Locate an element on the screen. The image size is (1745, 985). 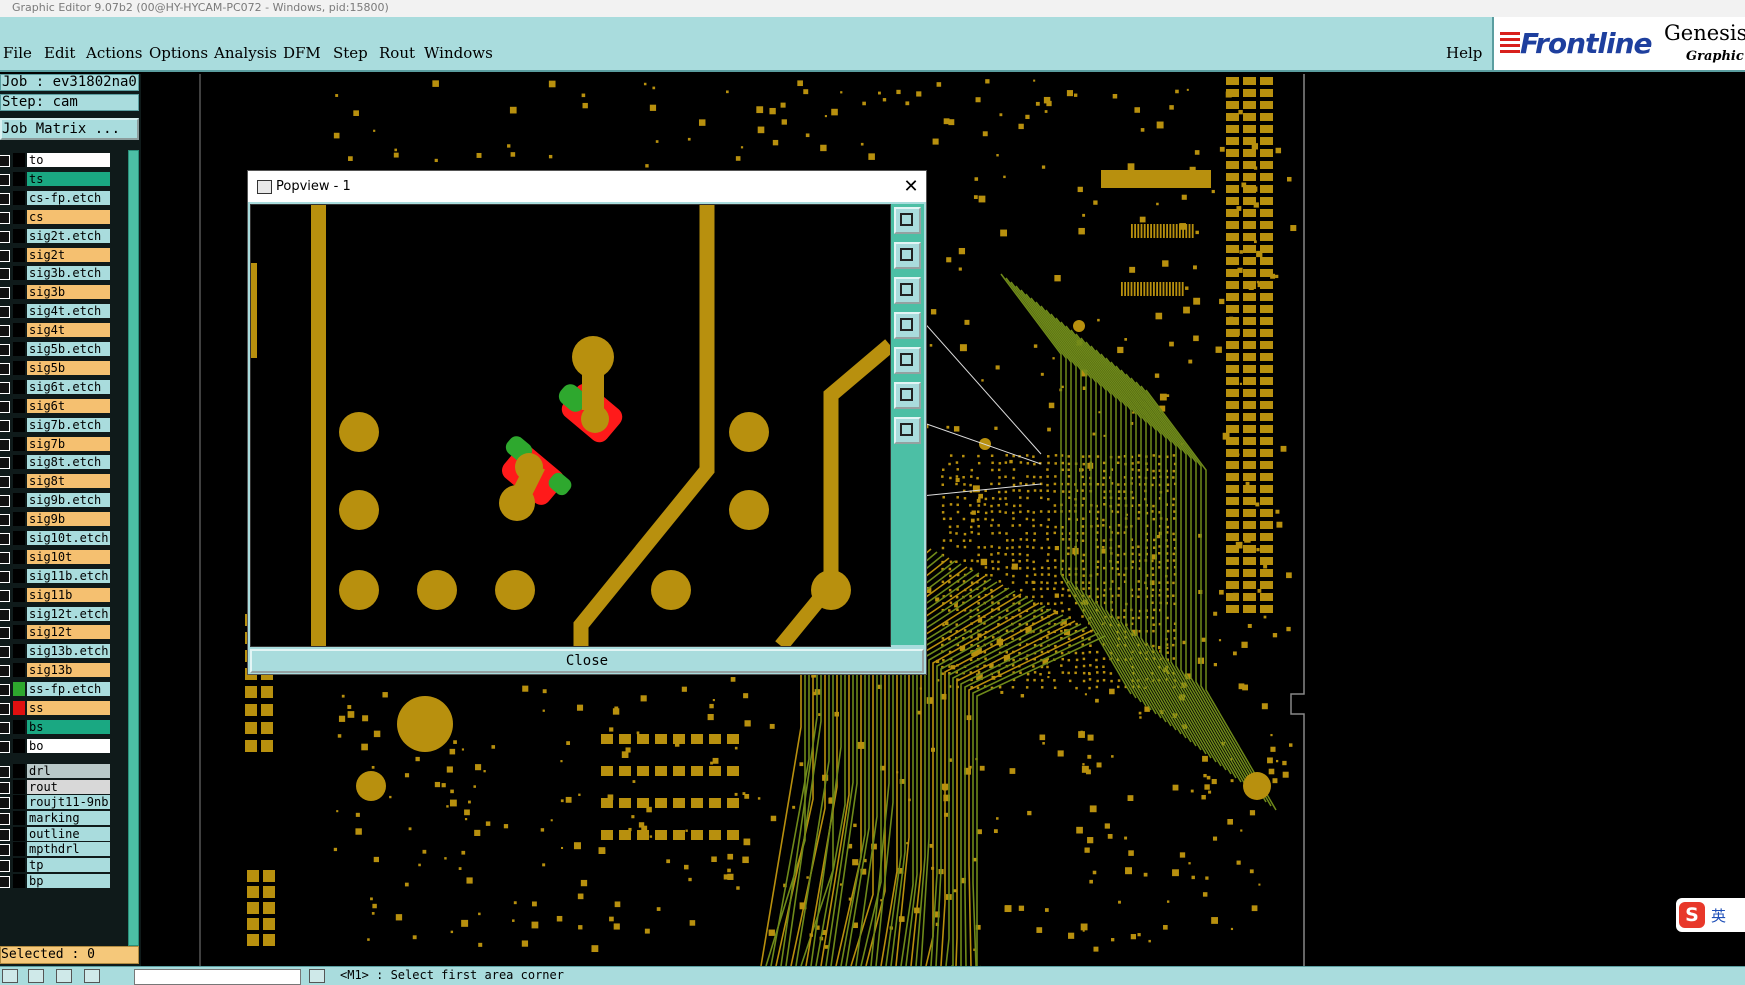
ime-indicator: S 英 is located at coordinates (1710, 915).